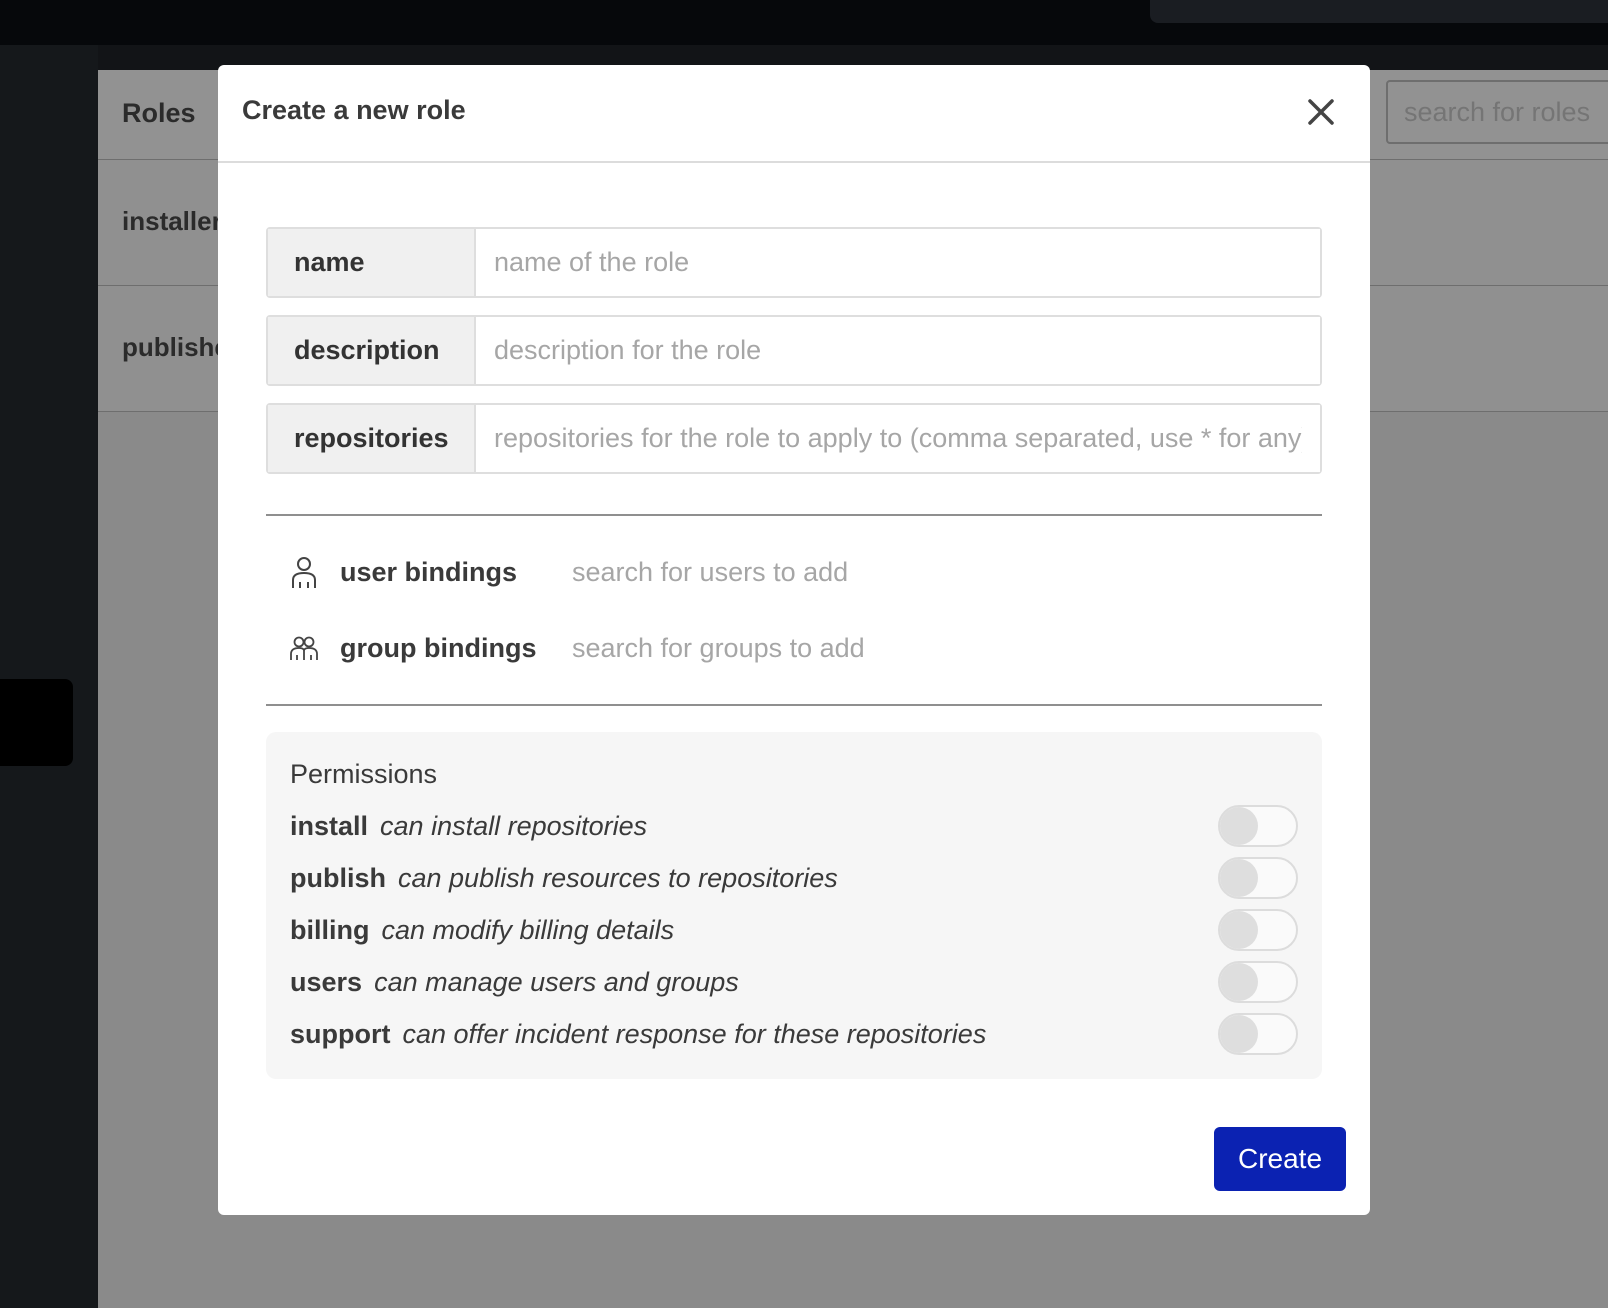 This screenshot has height=1308, width=1608. Describe the element at coordinates (159, 113) in the screenshot. I see `roles-title: Roles` at that location.